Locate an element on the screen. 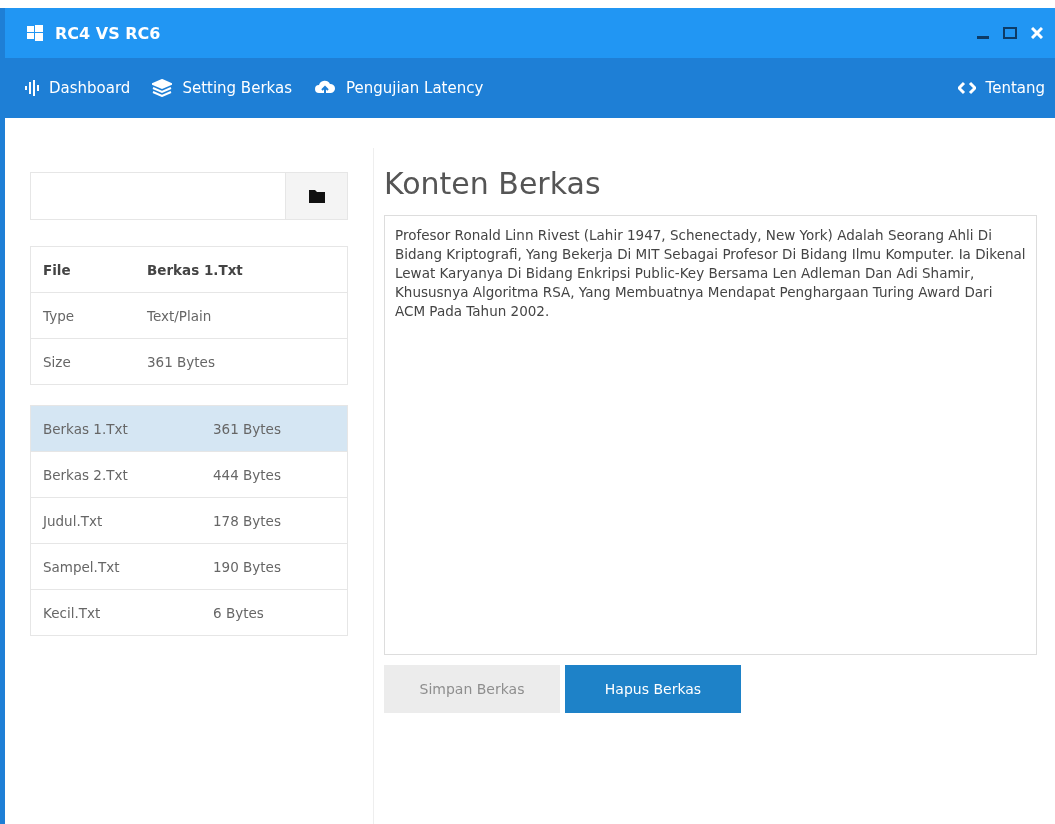  maximize-icon is located at coordinates (1010, 33).